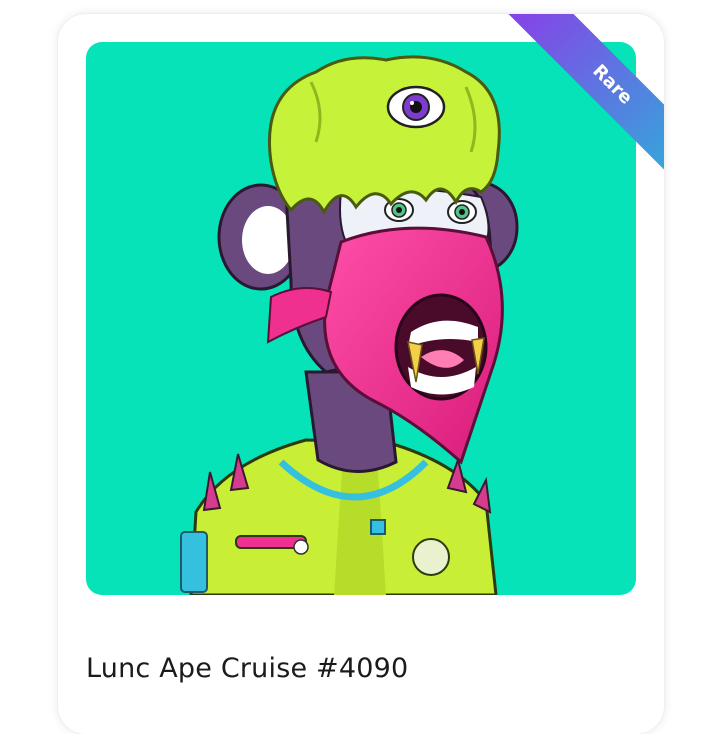 The height and width of the screenshot is (734, 720). What do you see at coordinates (247, 668) in the screenshot?
I see `nft-title: Lunc Ape Cruise #4090` at bounding box center [247, 668].